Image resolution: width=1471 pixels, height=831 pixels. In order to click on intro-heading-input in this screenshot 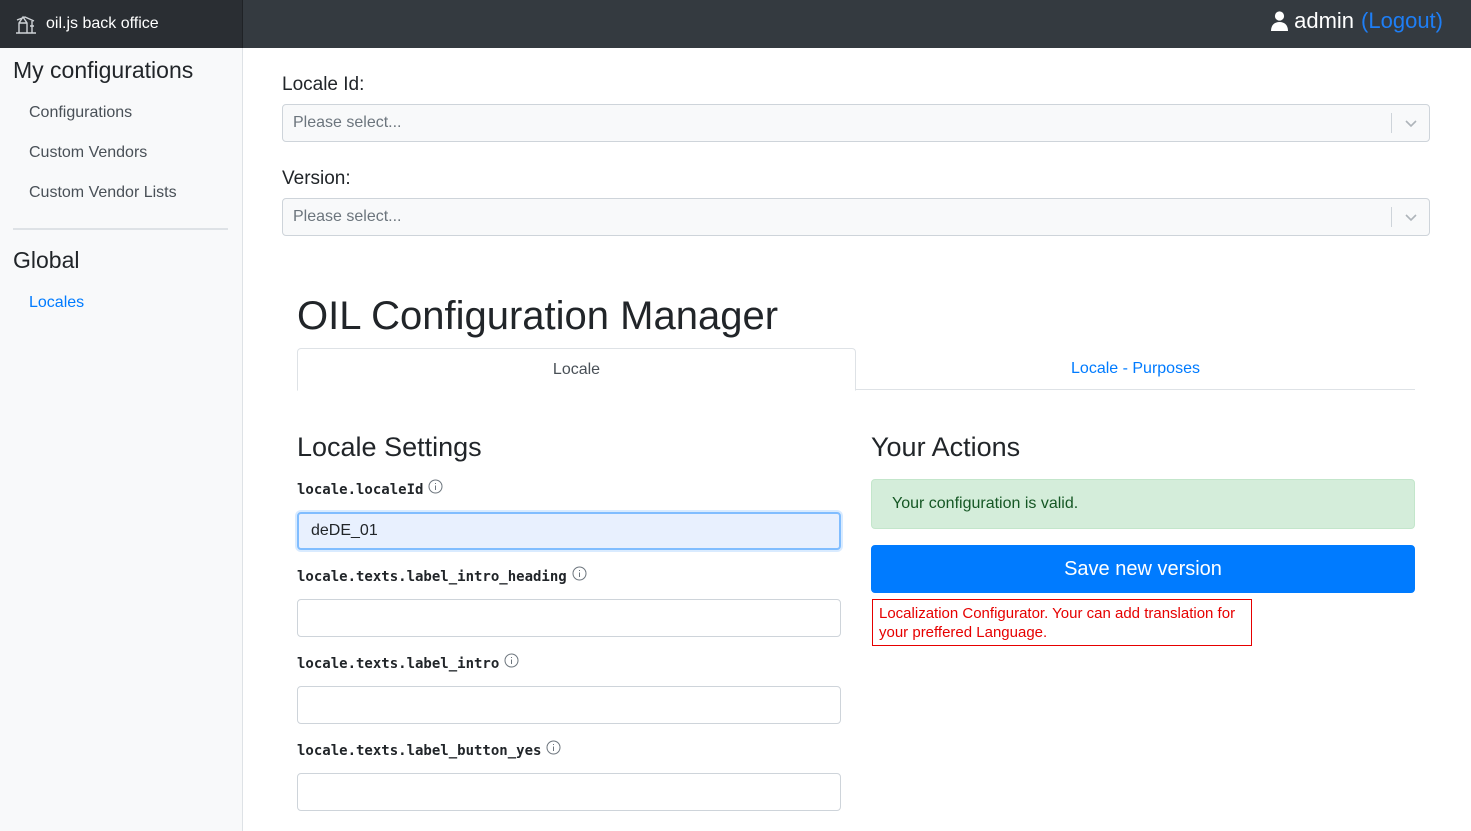, I will do `click(569, 618)`.